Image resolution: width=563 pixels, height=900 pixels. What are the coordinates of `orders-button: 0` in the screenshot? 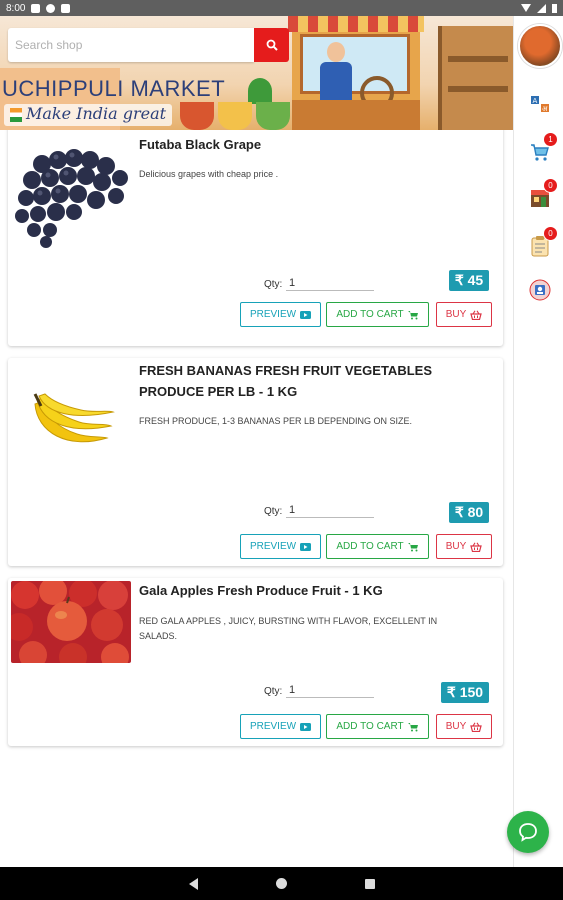 It's located at (543, 194).